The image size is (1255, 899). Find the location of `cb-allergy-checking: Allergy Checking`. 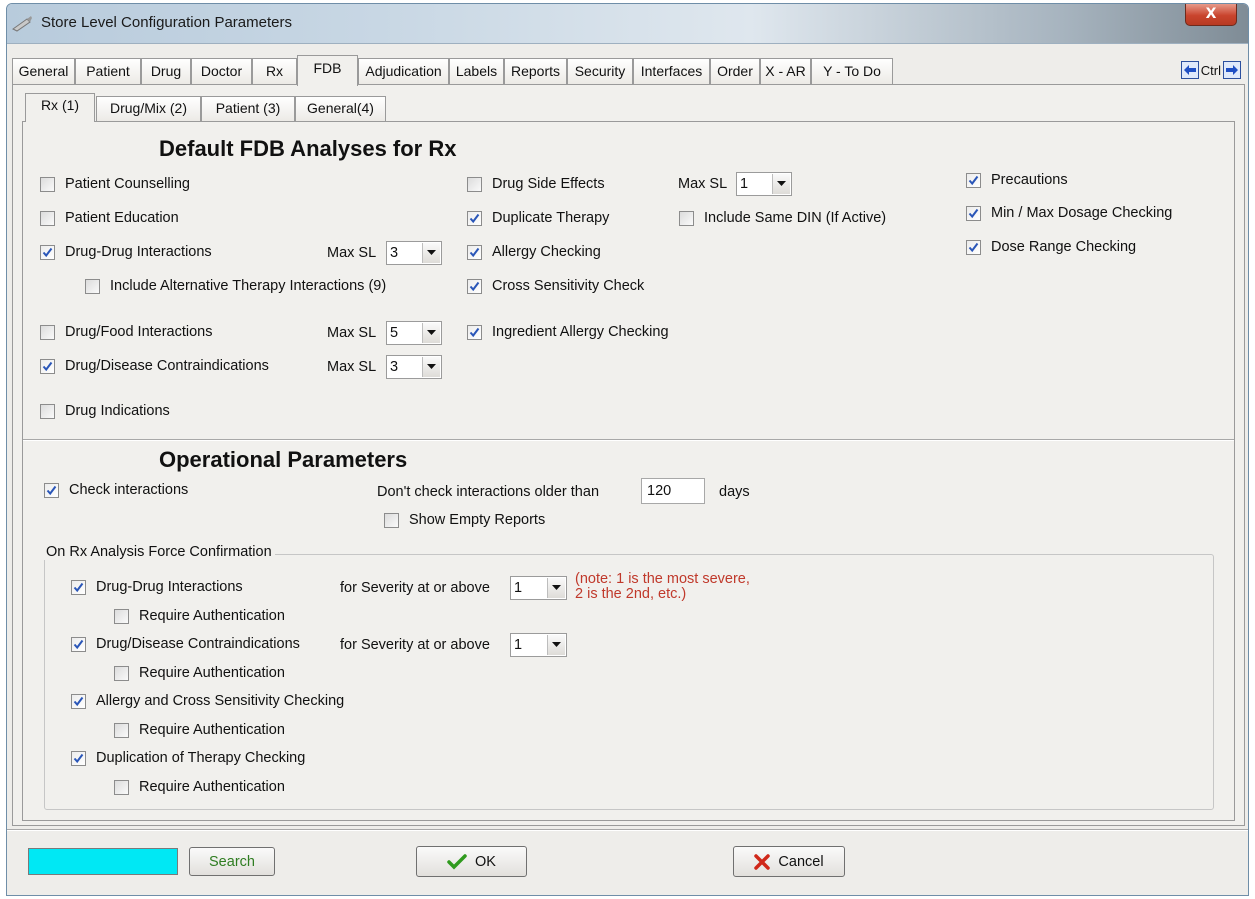

cb-allergy-checking: Allergy Checking is located at coordinates (534, 252).